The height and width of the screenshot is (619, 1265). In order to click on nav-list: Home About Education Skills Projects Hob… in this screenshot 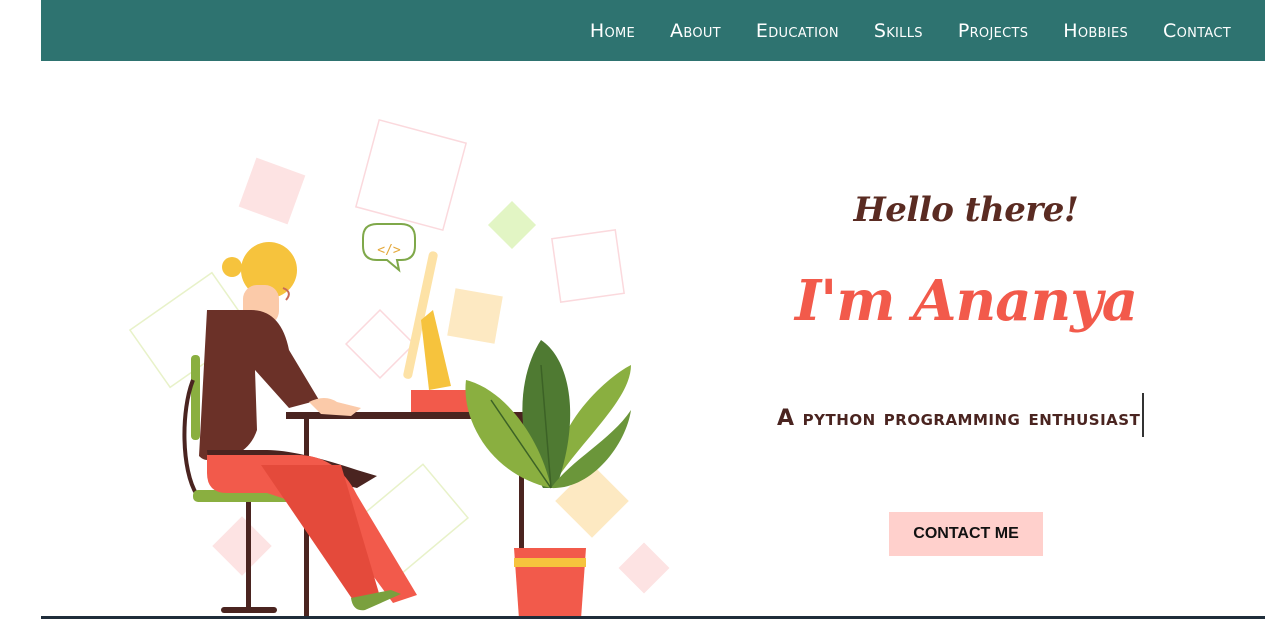, I will do `click(910, 30)`.